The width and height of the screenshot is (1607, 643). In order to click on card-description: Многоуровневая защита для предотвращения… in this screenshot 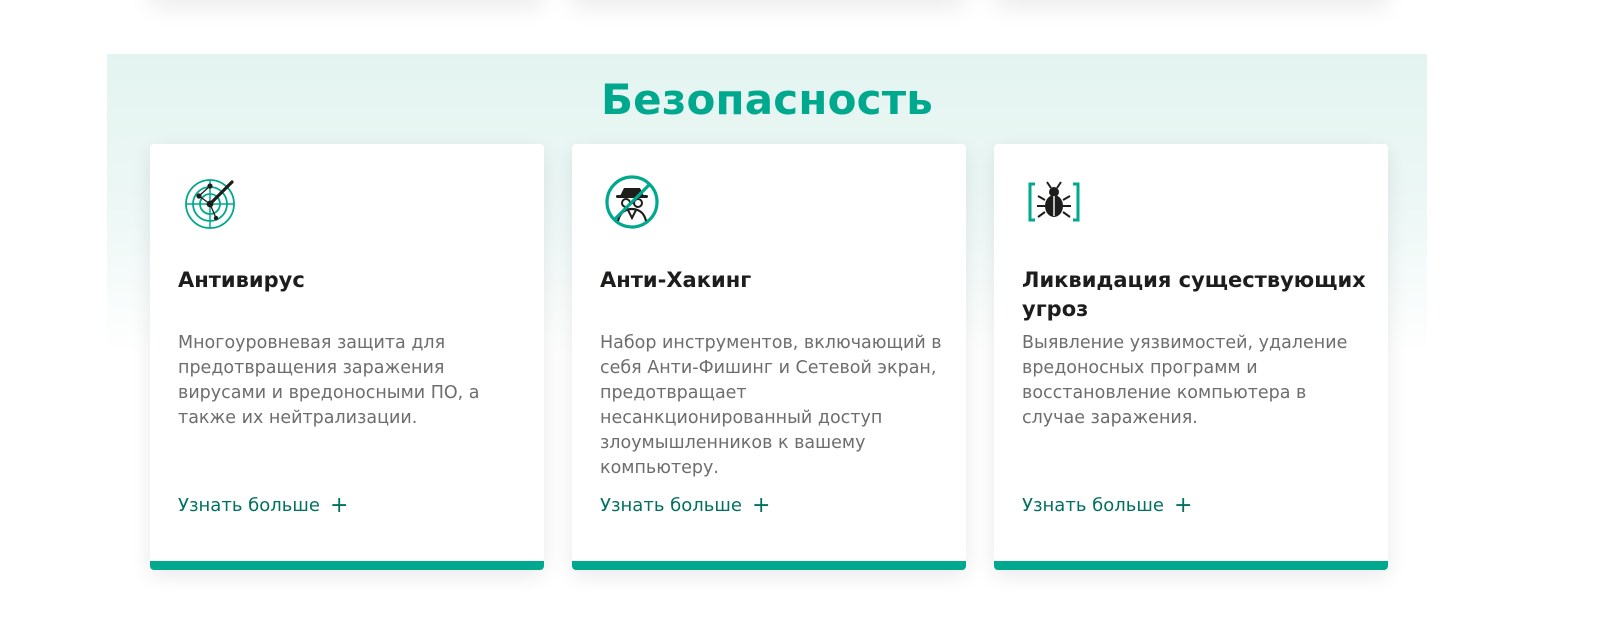, I will do `click(329, 380)`.